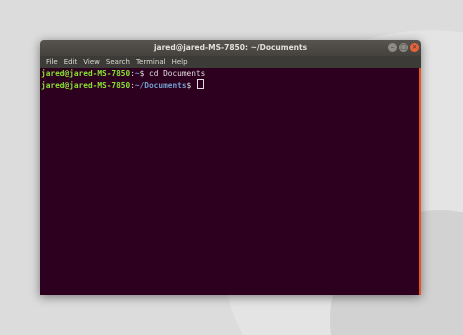  I want to click on terminal-line: jared@jared-MS-7850:~/Documents$, so click(230, 84).